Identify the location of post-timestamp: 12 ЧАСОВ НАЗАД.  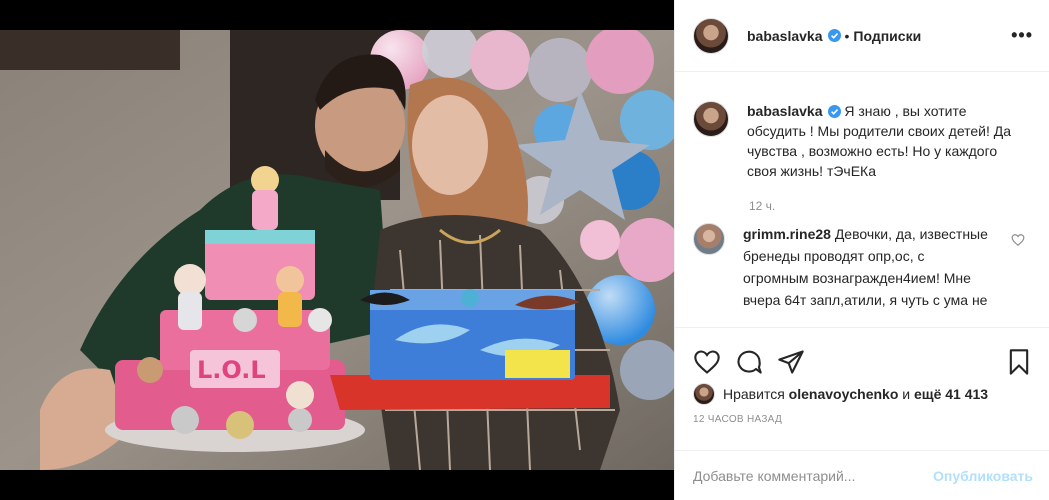
(862, 419).